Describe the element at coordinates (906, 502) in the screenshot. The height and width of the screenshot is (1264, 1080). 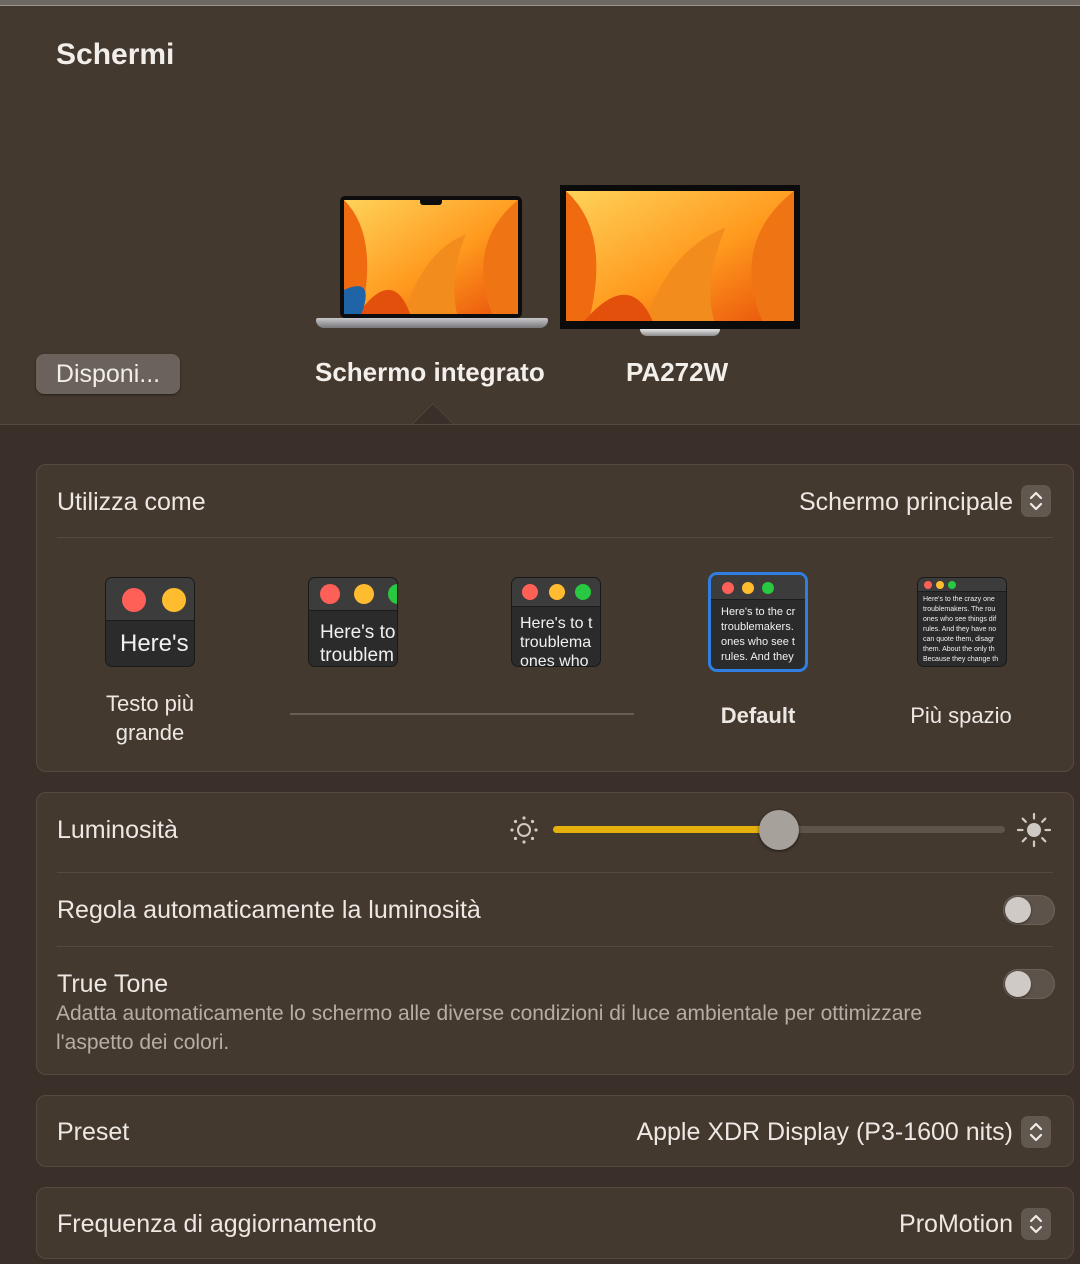
I see `use-as-value: Schermo principale` at that location.